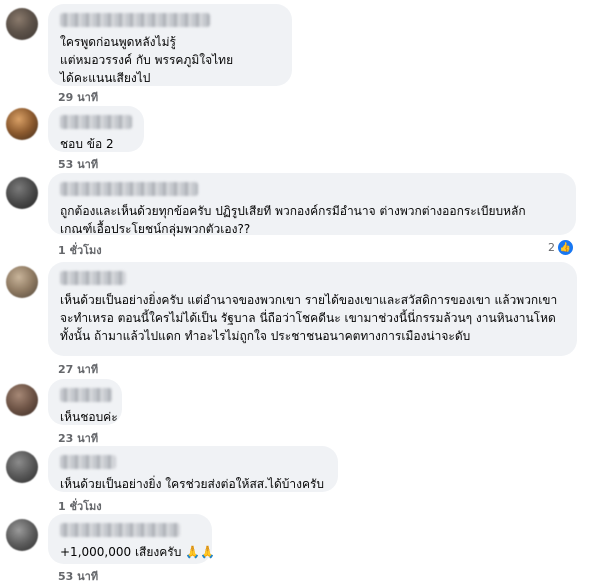 This screenshot has height=585, width=600. I want to click on reaction-count: 2 👍, so click(560, 247).